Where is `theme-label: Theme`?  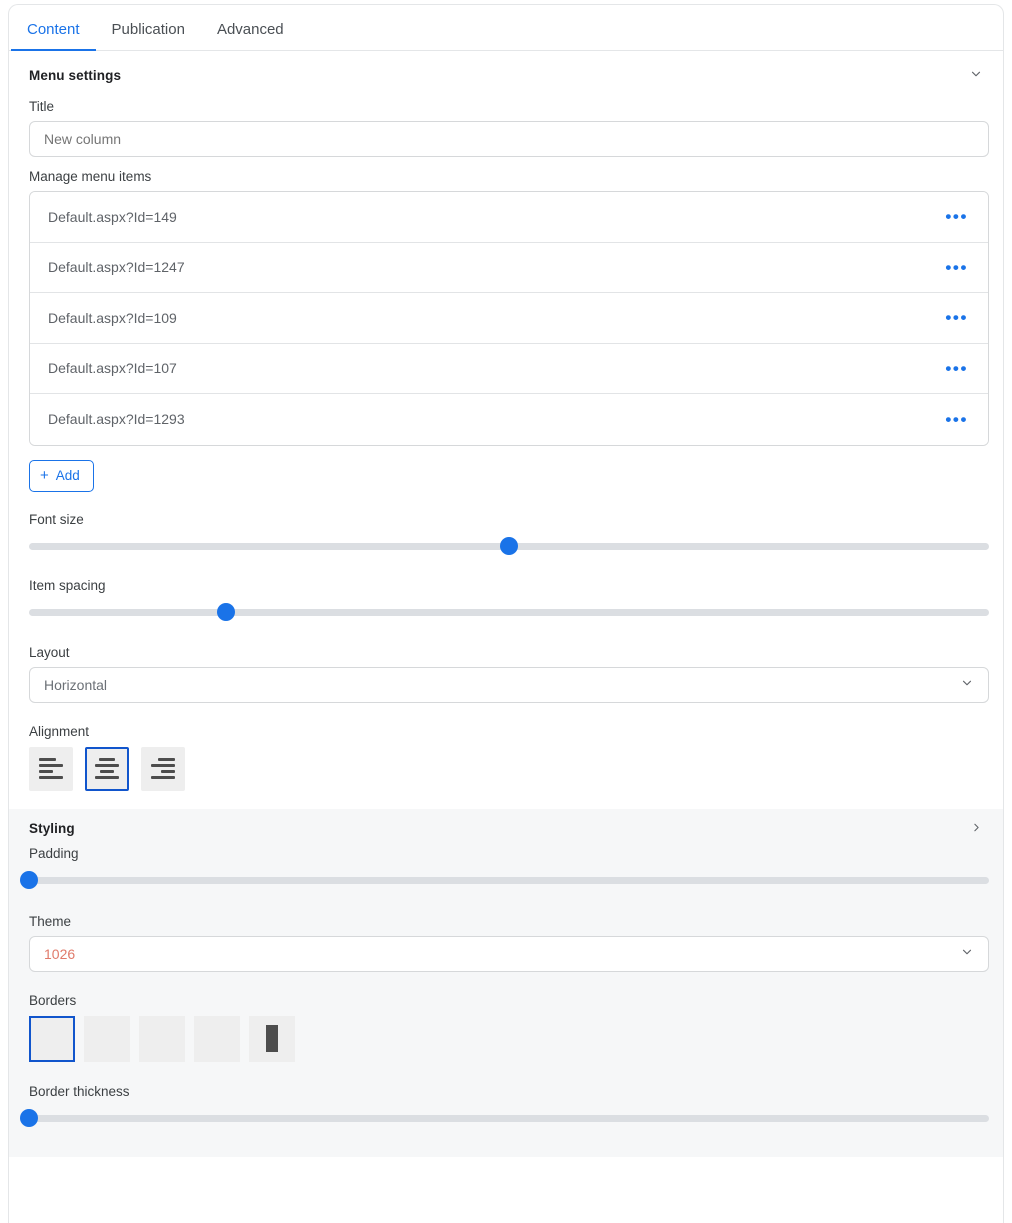
theme-label: Theme is located at coordinates (50, 921).